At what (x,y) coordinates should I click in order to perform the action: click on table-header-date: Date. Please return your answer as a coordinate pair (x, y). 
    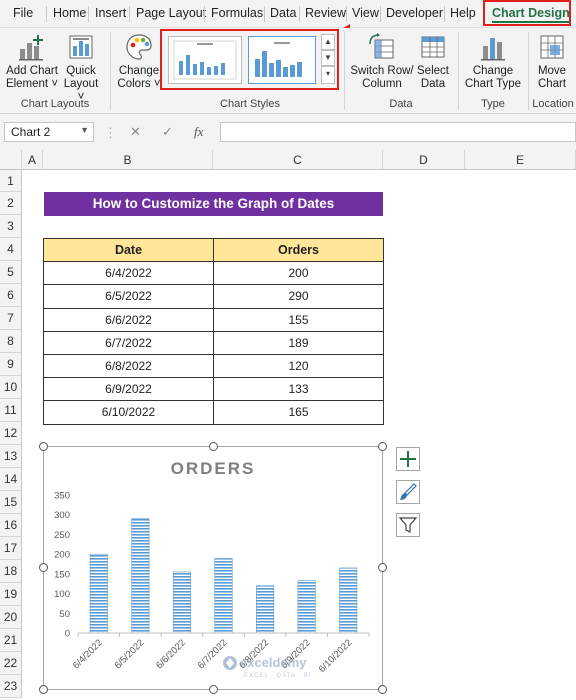
    Looking at the image, I should click on (128, 250).